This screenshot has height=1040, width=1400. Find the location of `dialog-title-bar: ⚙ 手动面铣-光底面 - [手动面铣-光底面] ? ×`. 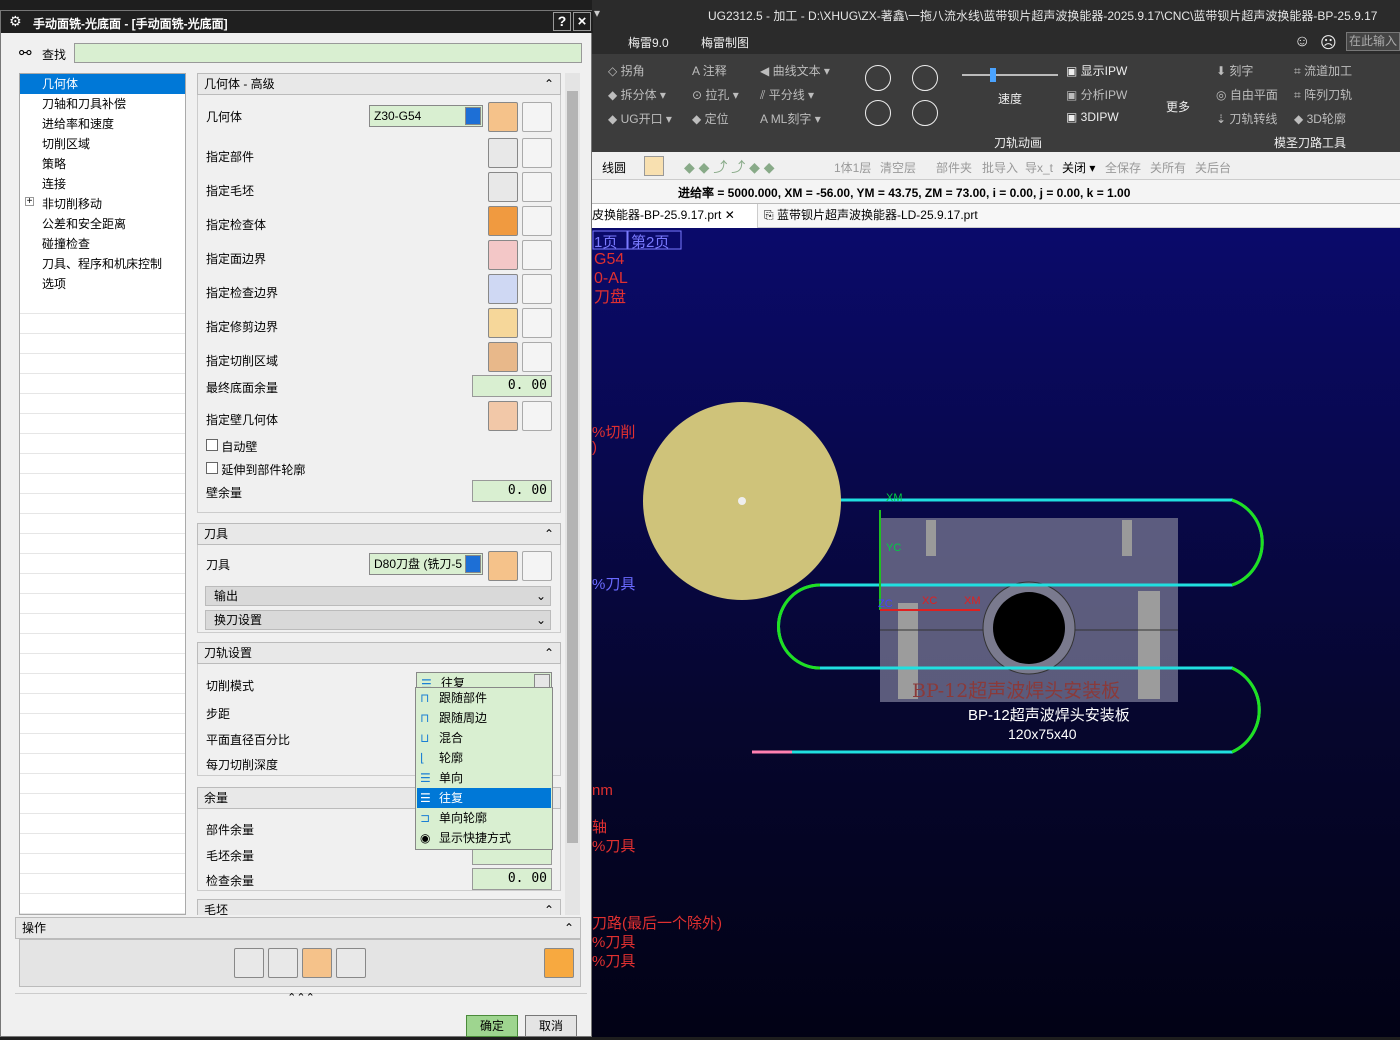

dialog-title-bar: ⚙ 手动面铣-光底面 - [手动面铣-光底面] ? × is located at coordinates (297, 22).